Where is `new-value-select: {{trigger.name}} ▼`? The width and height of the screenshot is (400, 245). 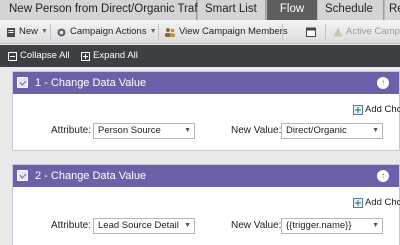
new-value-select: {{trigger.name}} ▼ is located at coordinates (332, 226).